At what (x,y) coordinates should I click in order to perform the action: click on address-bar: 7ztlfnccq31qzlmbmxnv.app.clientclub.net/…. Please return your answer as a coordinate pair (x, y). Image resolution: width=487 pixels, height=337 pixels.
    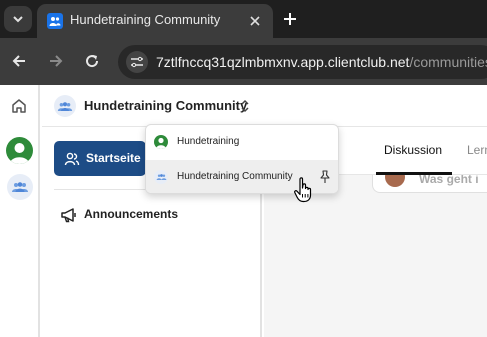
    Looking at the image, I should click on (302, 62).